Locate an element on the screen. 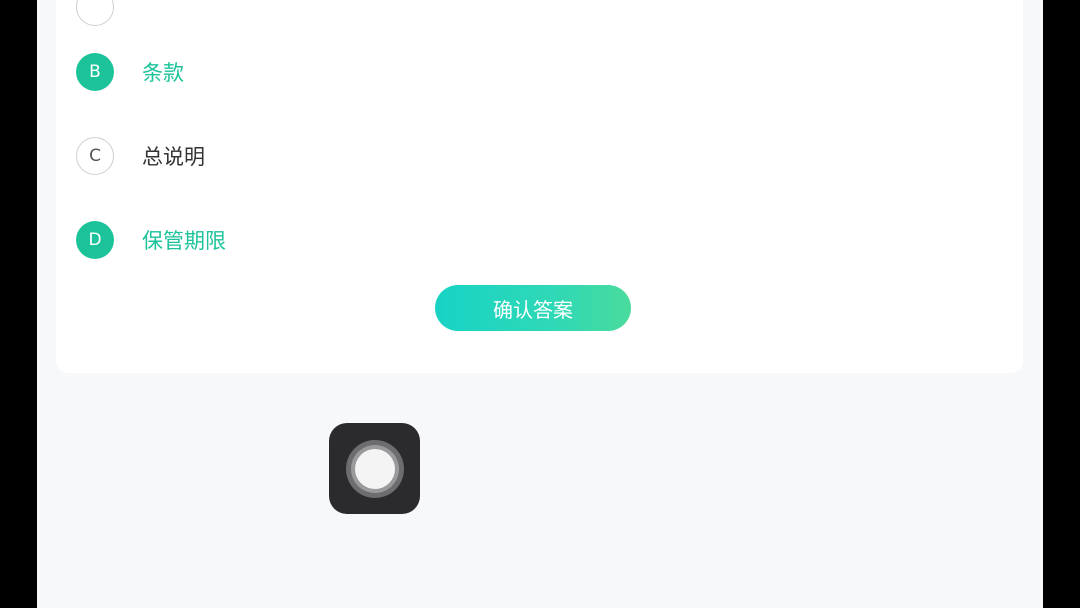 The image size is (1080, 608). option-b: B 条款 is located at coordinates (130, 72).